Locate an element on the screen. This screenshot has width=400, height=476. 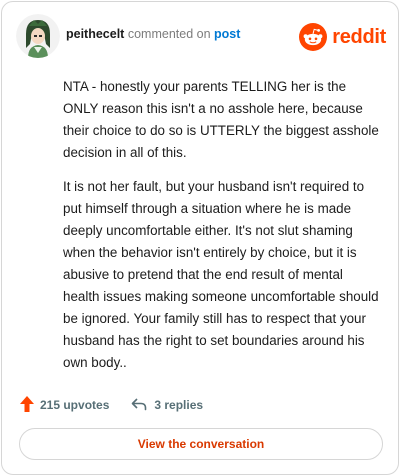
username-link: peithecelt is located at coordinates (95, 34).